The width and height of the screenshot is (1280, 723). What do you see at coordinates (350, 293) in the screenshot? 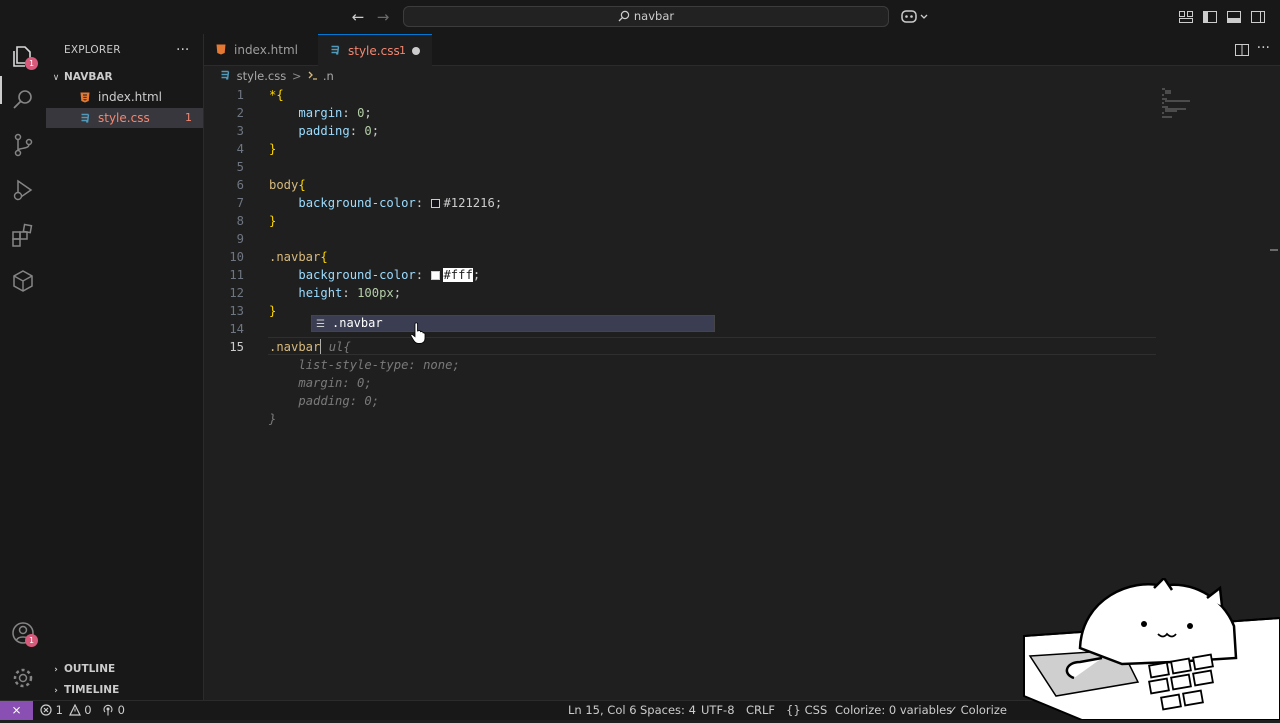
I see `code-line: height: 100px;` at bounding box center [350, 293].